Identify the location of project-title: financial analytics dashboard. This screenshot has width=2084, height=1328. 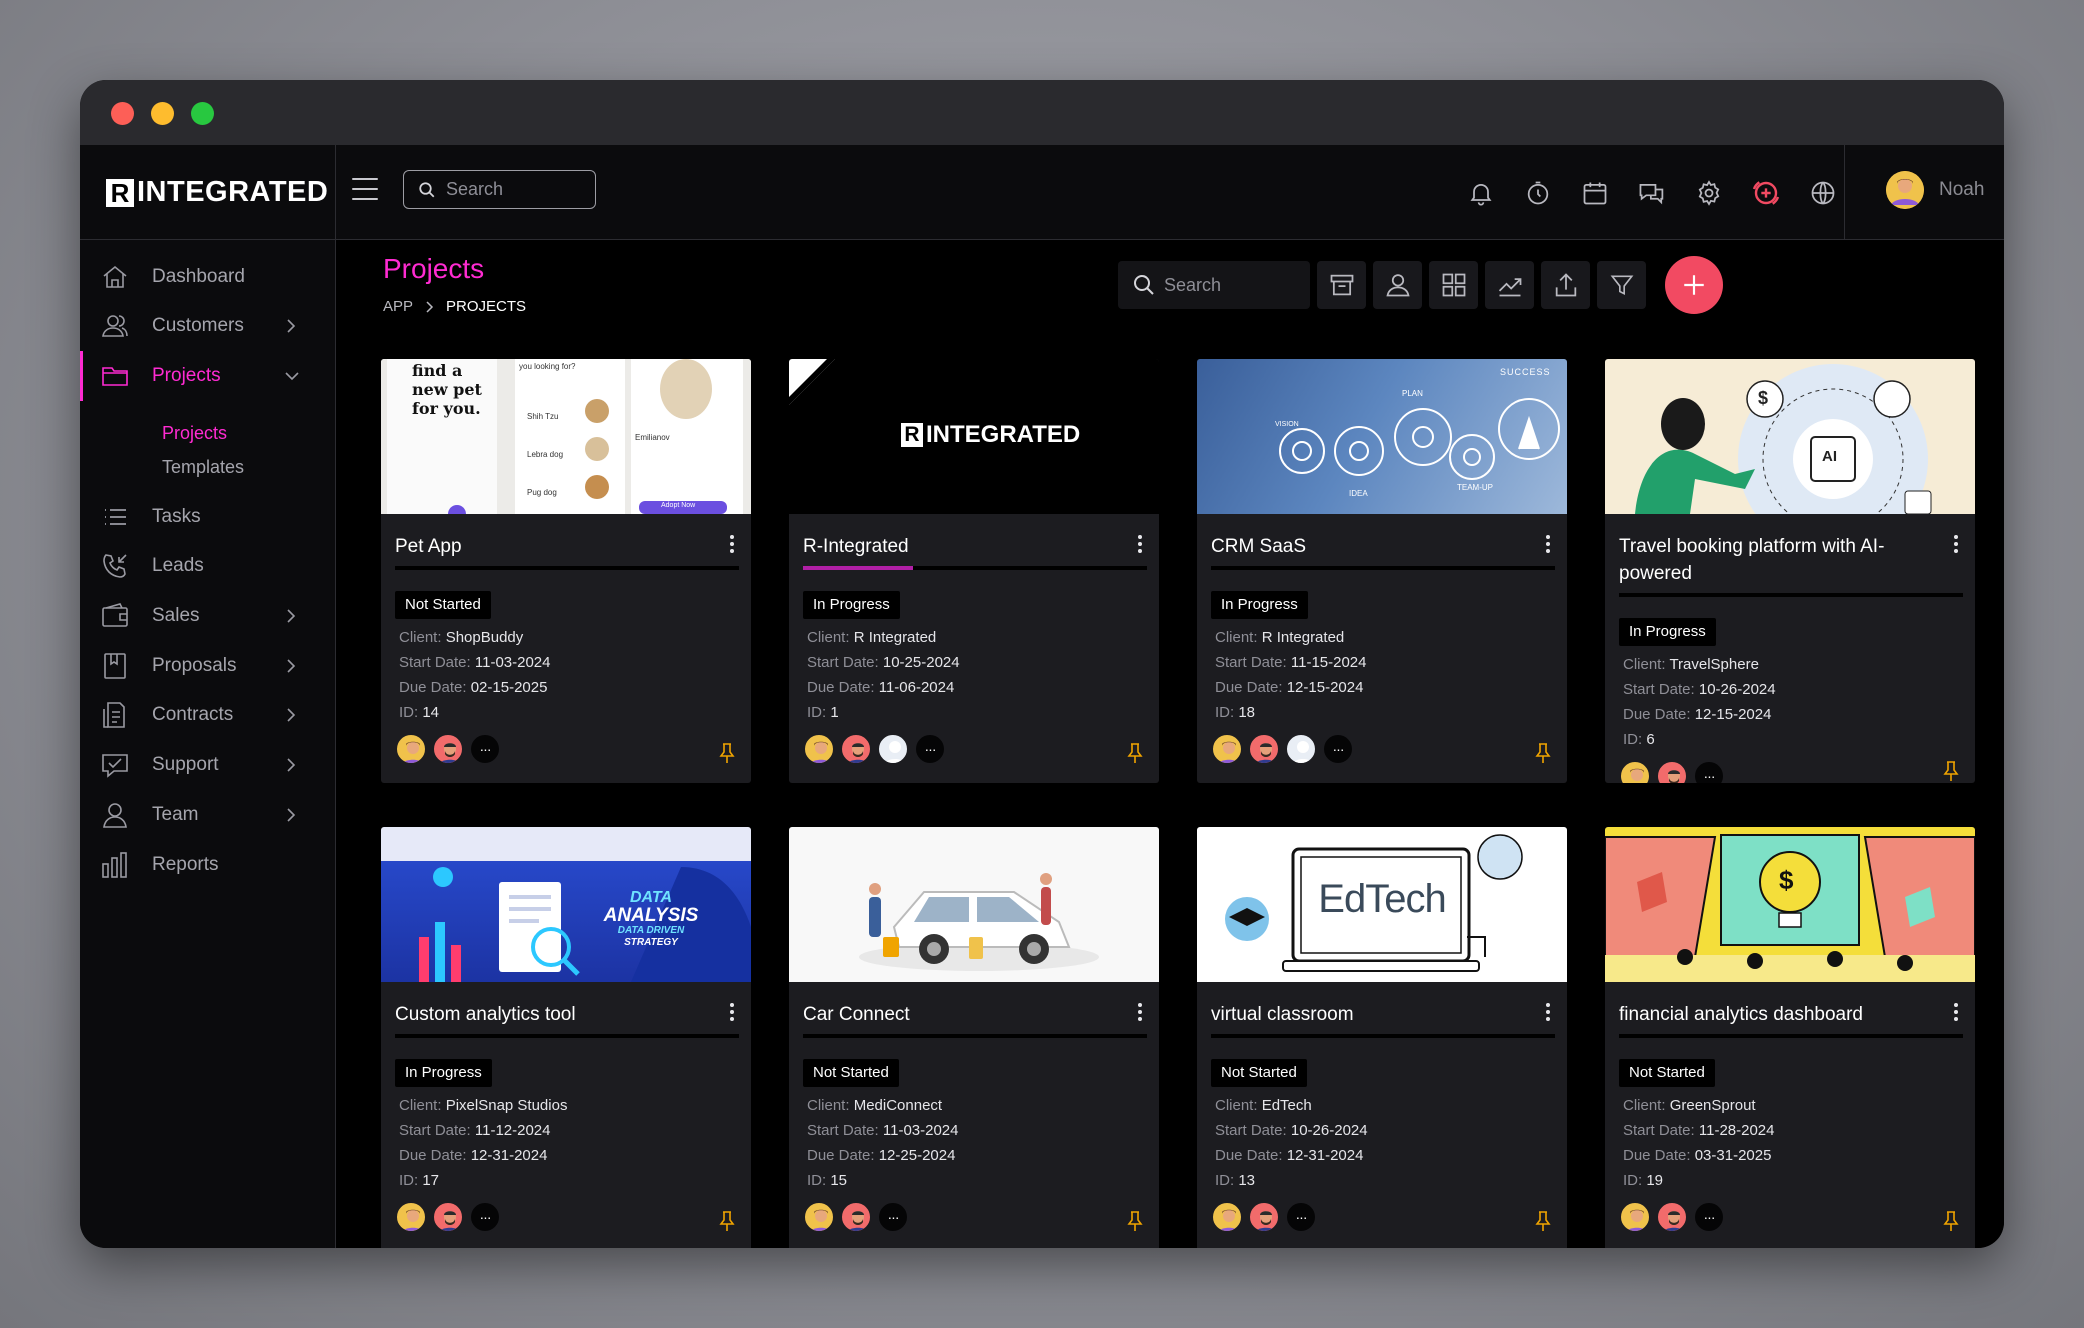
(1778, 1014).